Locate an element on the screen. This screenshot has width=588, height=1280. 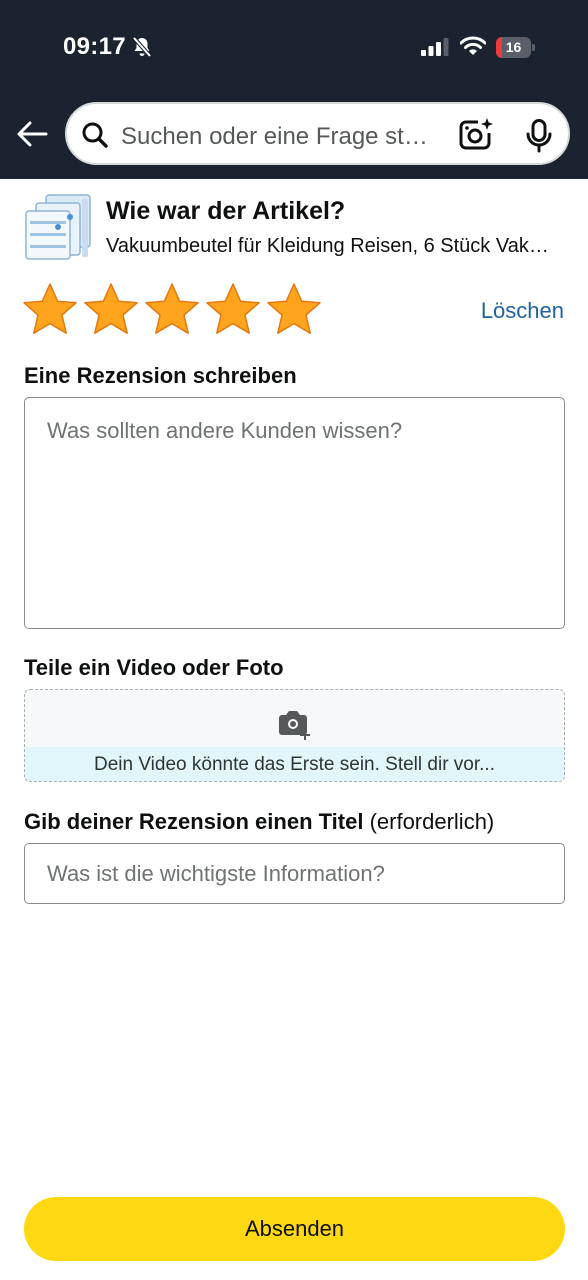
search-input: Suchen oder eine Frage stellen is located at coordinates (281, 137).